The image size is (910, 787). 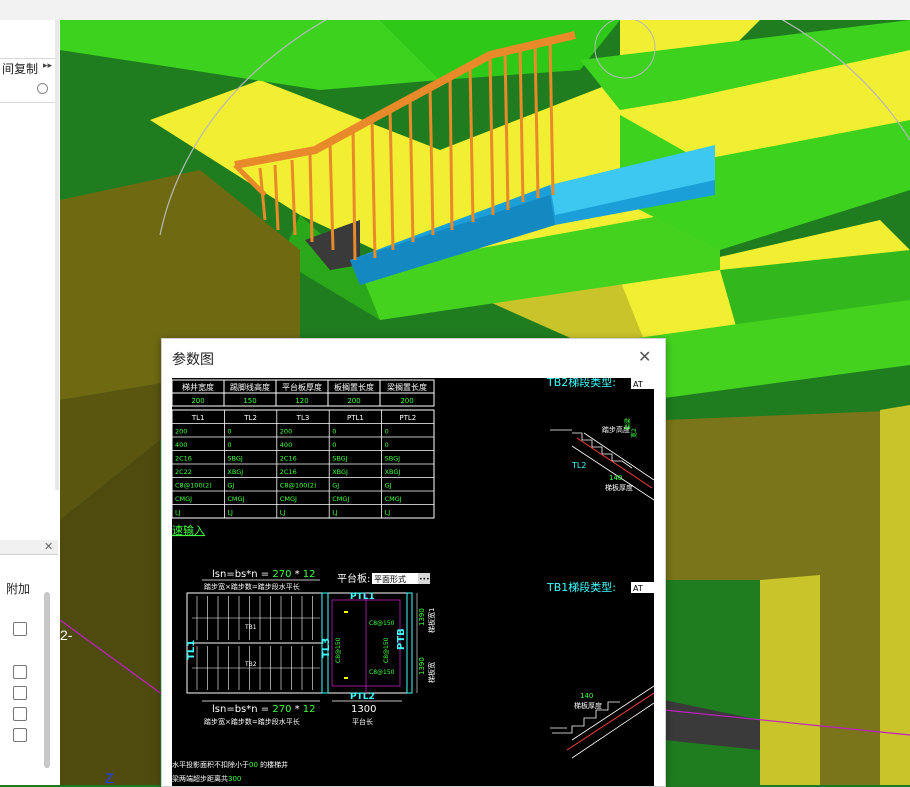 I want to click on table-cell: 2C22, so click(x=183, y=472).